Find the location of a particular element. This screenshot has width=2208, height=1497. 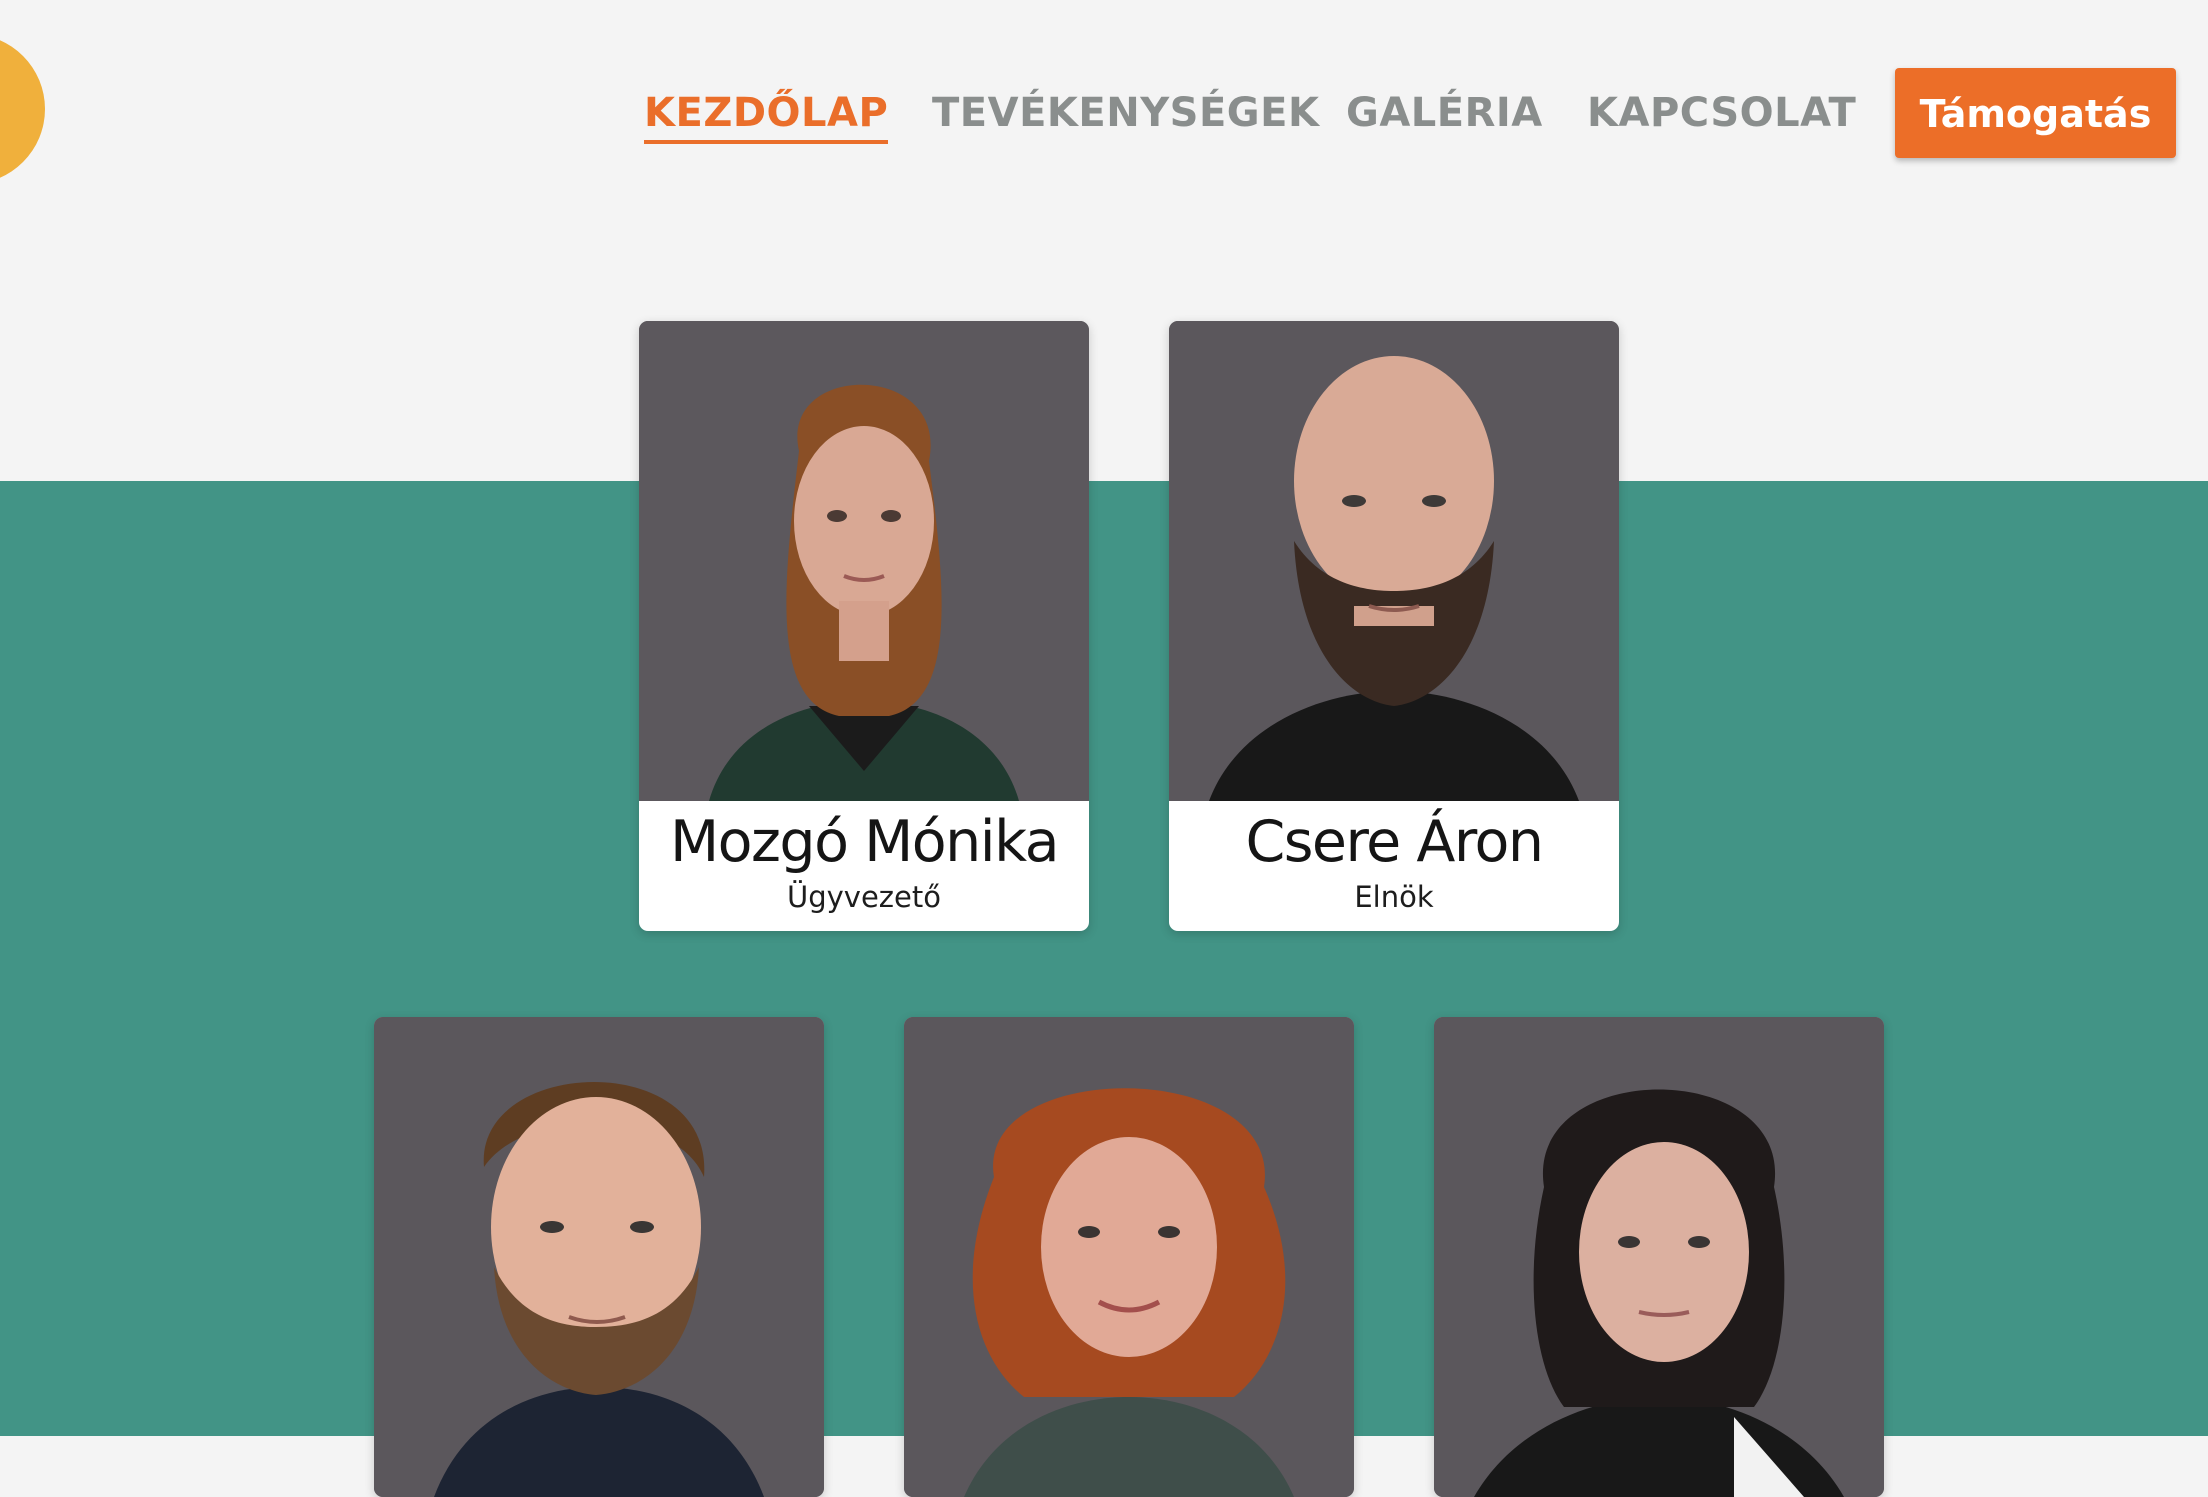

team-role: Elnök is located at coordinates (1394, 897).